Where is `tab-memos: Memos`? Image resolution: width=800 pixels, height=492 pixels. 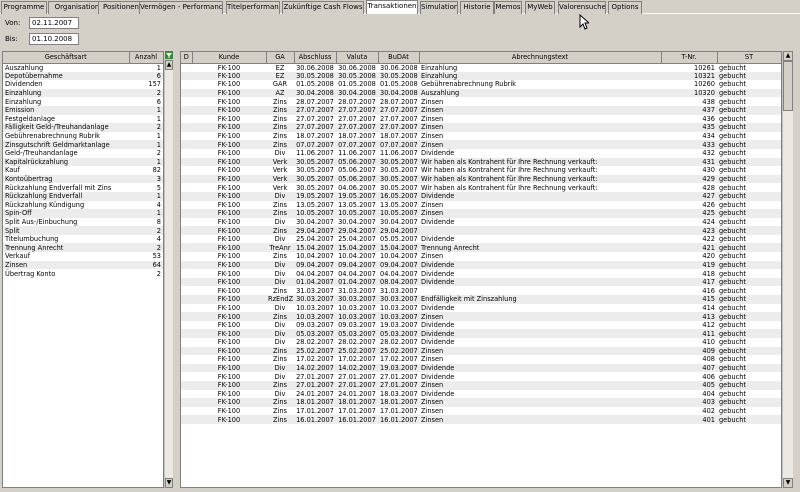
tab-memos: Memos is located at coordinates (508, 7).